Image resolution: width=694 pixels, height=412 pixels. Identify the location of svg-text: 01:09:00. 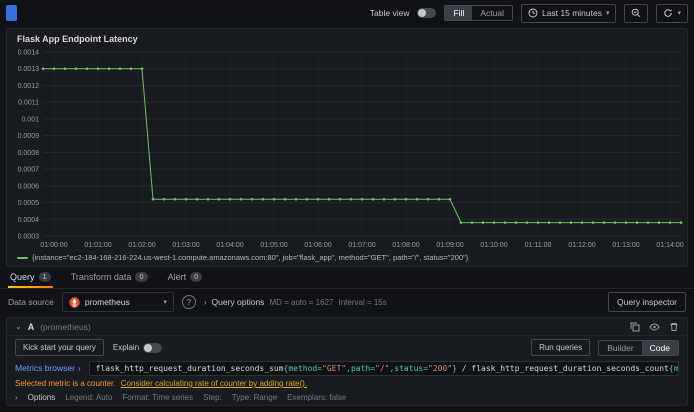
(449, 245).